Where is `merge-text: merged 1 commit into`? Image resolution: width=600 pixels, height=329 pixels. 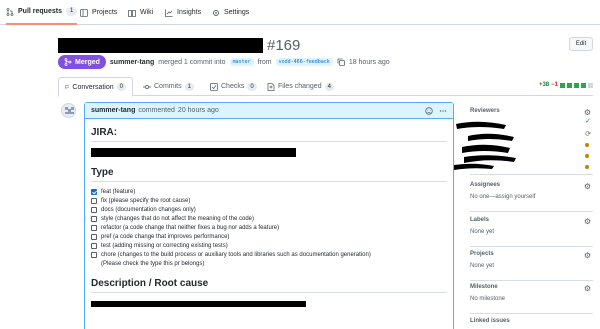 merge-text: merged 1 commit into is located at coordinates (192, 62).